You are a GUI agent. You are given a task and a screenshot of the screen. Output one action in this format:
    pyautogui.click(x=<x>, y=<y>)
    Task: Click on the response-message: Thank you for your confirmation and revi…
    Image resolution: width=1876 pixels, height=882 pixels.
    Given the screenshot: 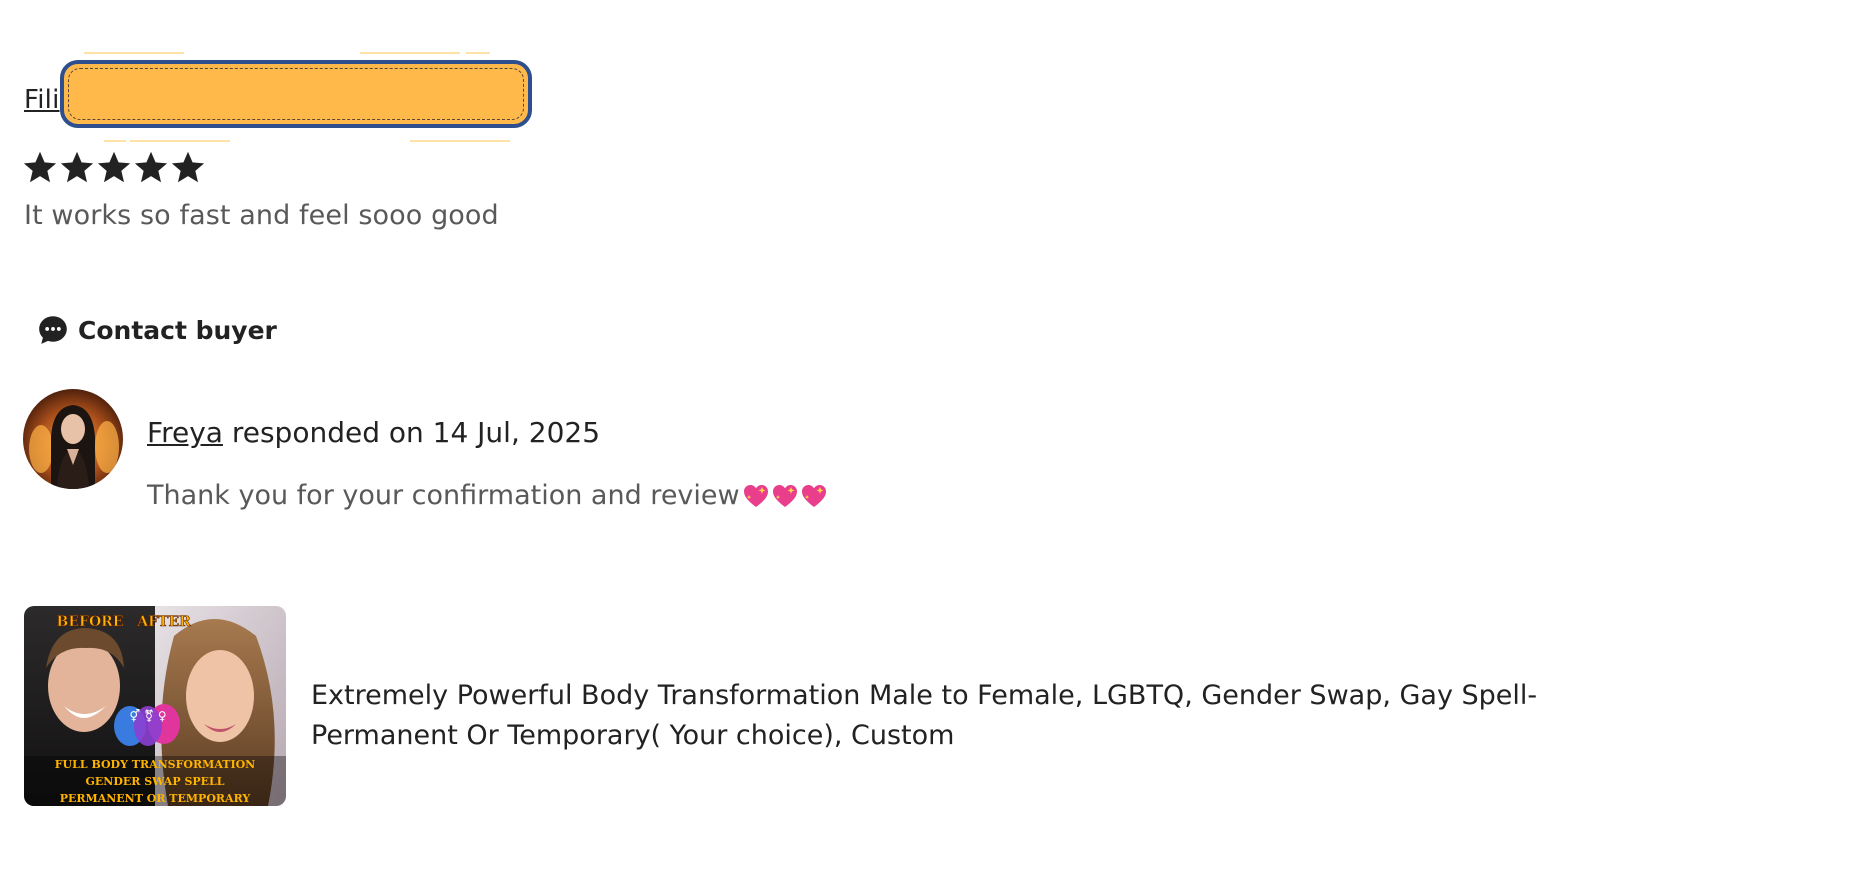 What is the action you would take?
    pyautogui.click(x=487, y=495)
    